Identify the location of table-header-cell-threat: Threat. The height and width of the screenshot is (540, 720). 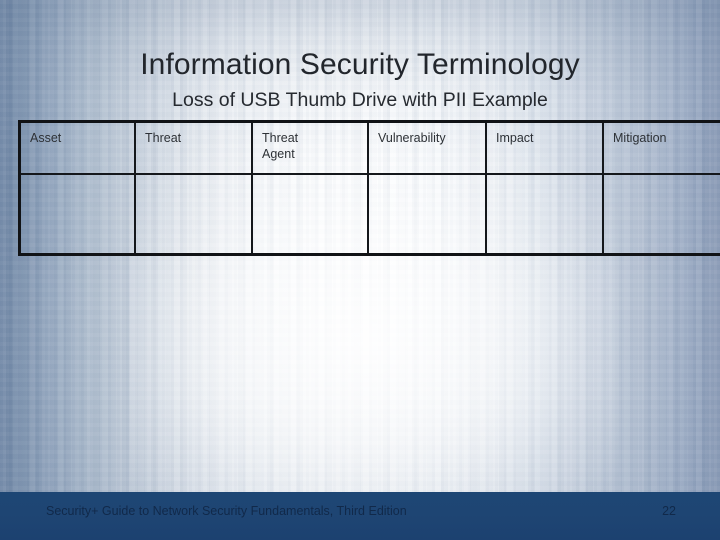
(193, 147).